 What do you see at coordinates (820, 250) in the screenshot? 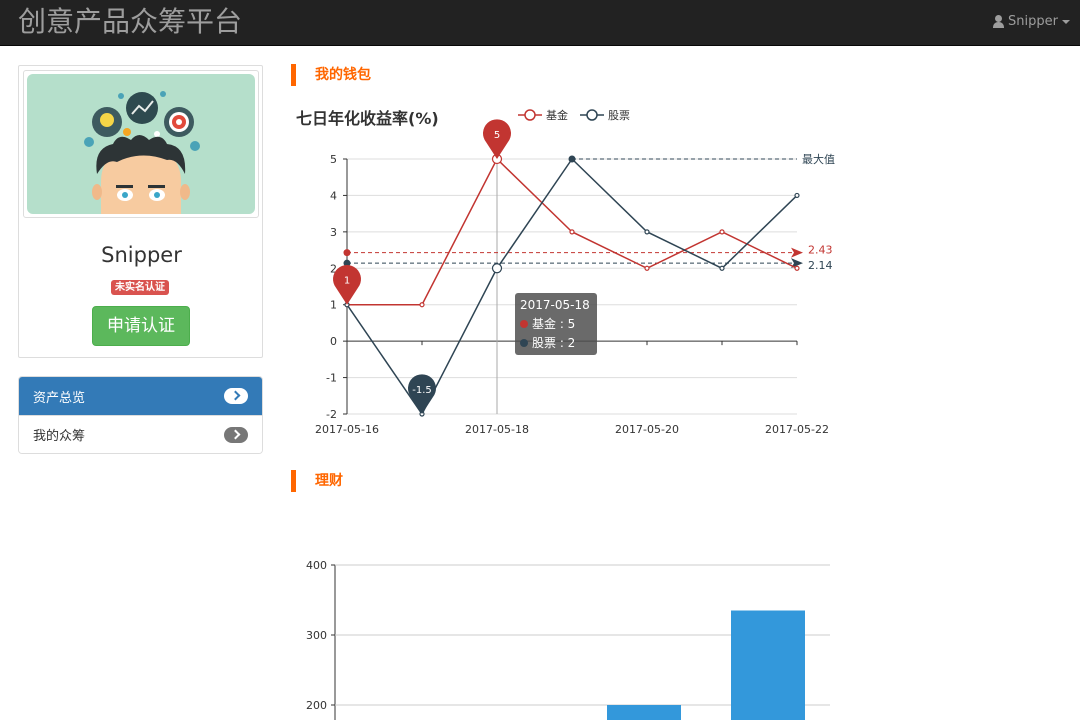
I see `mark-line-label: 2.43` at bounding box center [820, 250].